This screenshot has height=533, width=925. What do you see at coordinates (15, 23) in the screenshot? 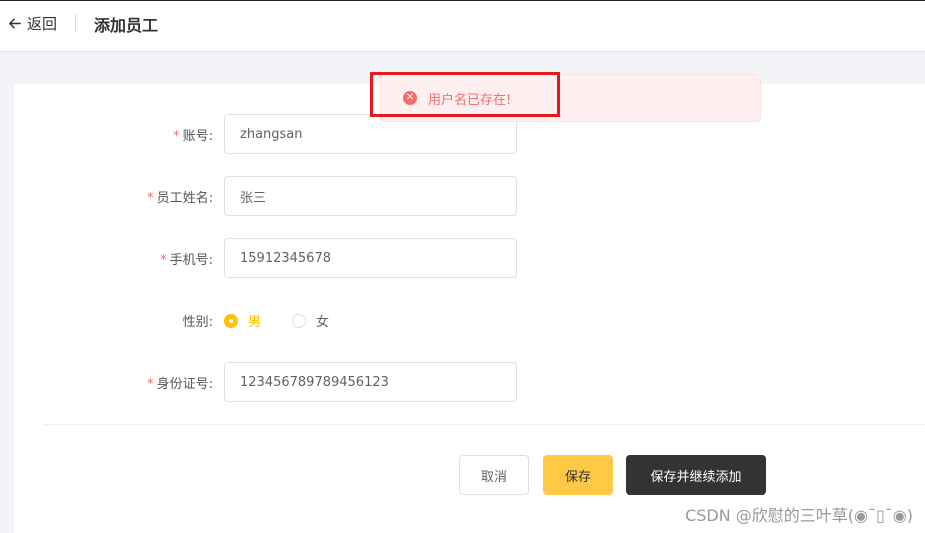
I see `arrow-left-icon` at bounding box center [15, 23].